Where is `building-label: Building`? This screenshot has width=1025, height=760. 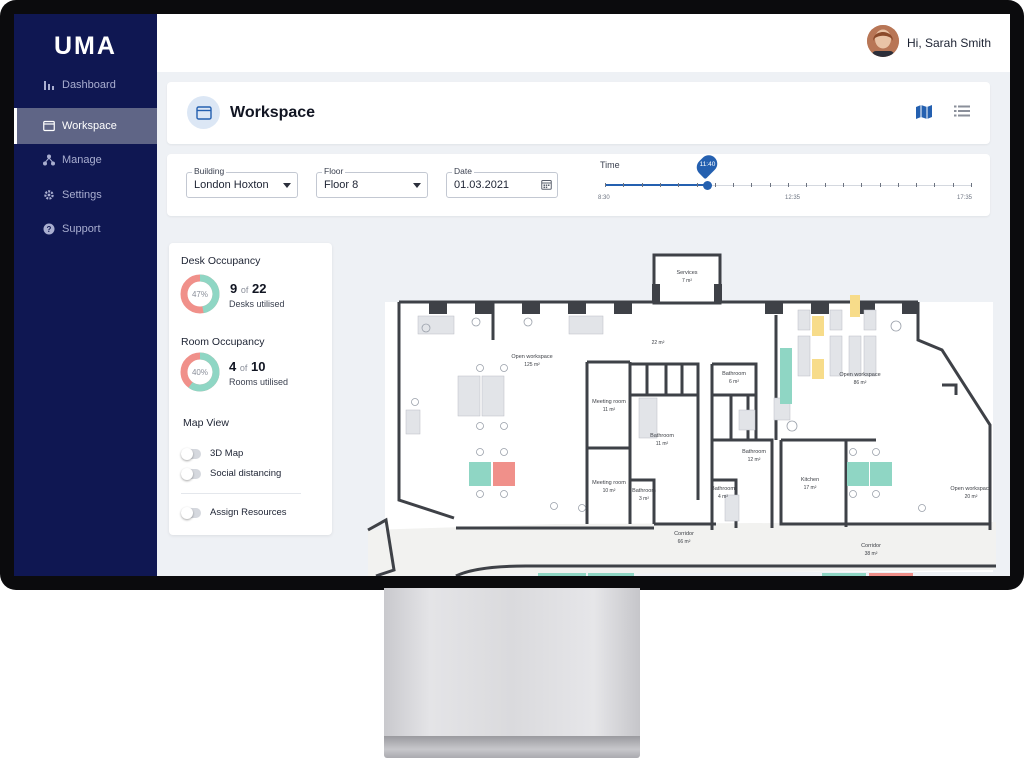 building-label: Building is located at coordinates (209, 171).